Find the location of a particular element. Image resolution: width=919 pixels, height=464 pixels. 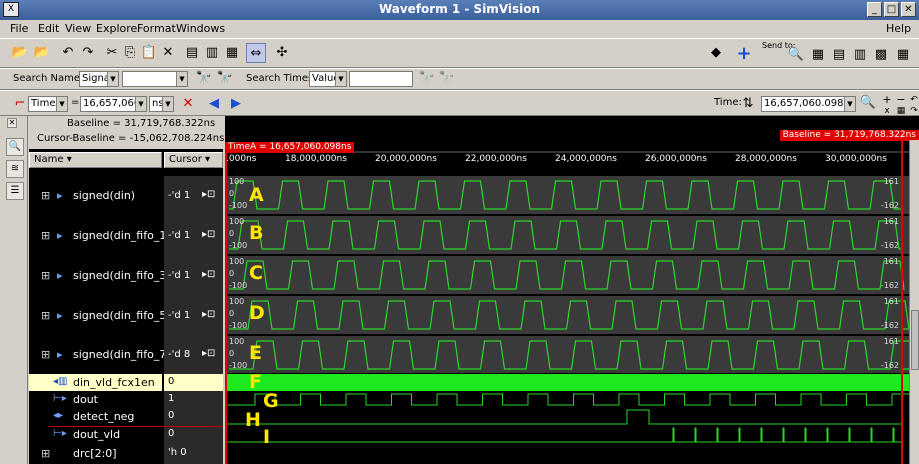

baseline-line is located at coordinates (902, 302).